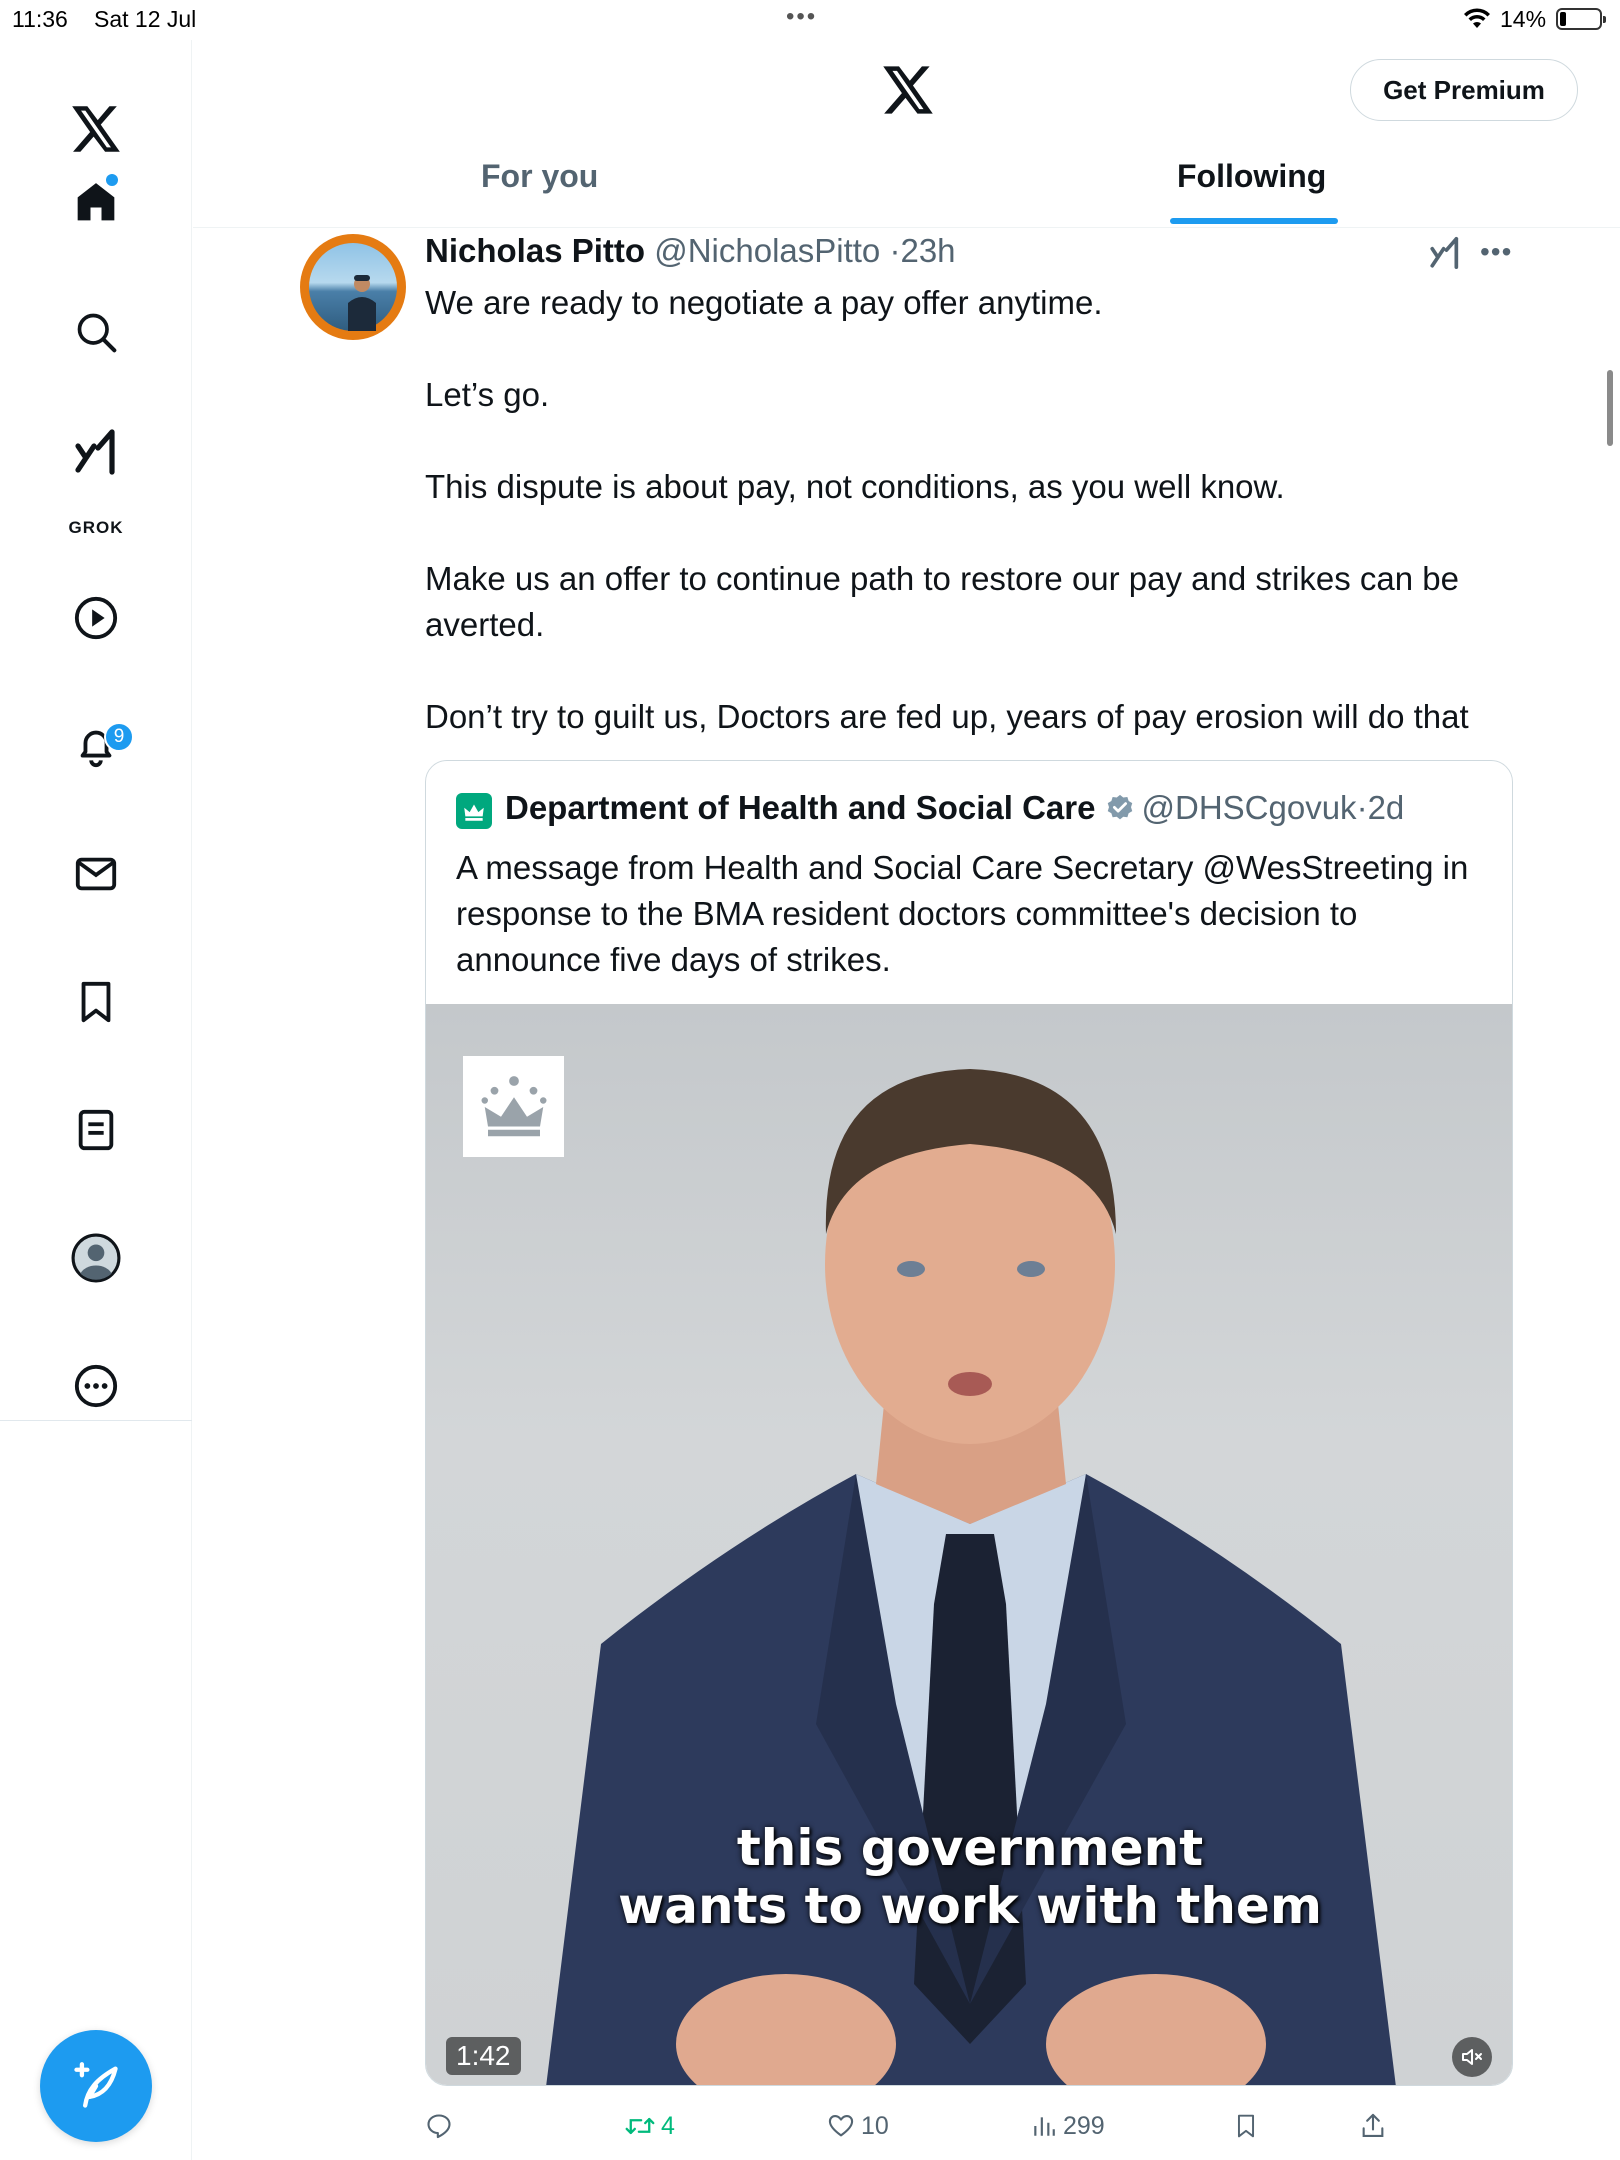  I want to click on share-button, so click(1376, 2126).